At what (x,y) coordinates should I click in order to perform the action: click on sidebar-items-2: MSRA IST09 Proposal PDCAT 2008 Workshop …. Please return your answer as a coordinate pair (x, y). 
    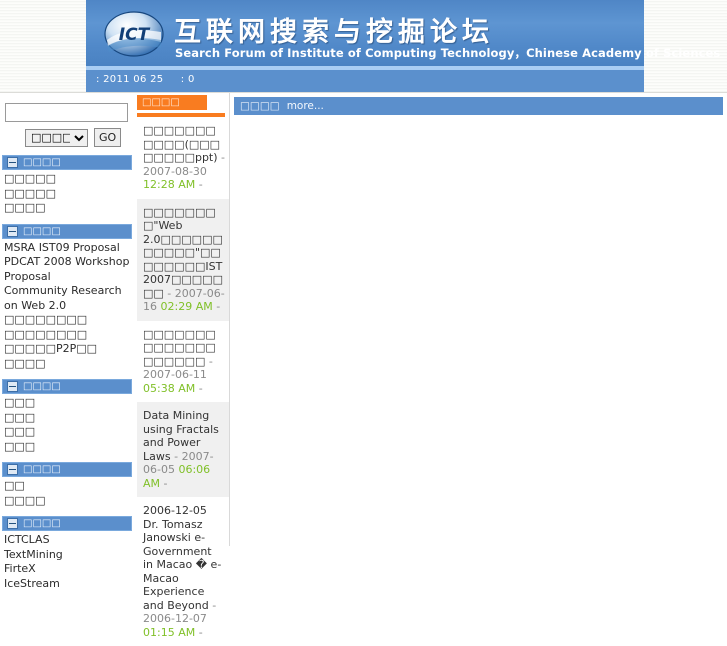
    Looking at the image, I should click on (68, 305).